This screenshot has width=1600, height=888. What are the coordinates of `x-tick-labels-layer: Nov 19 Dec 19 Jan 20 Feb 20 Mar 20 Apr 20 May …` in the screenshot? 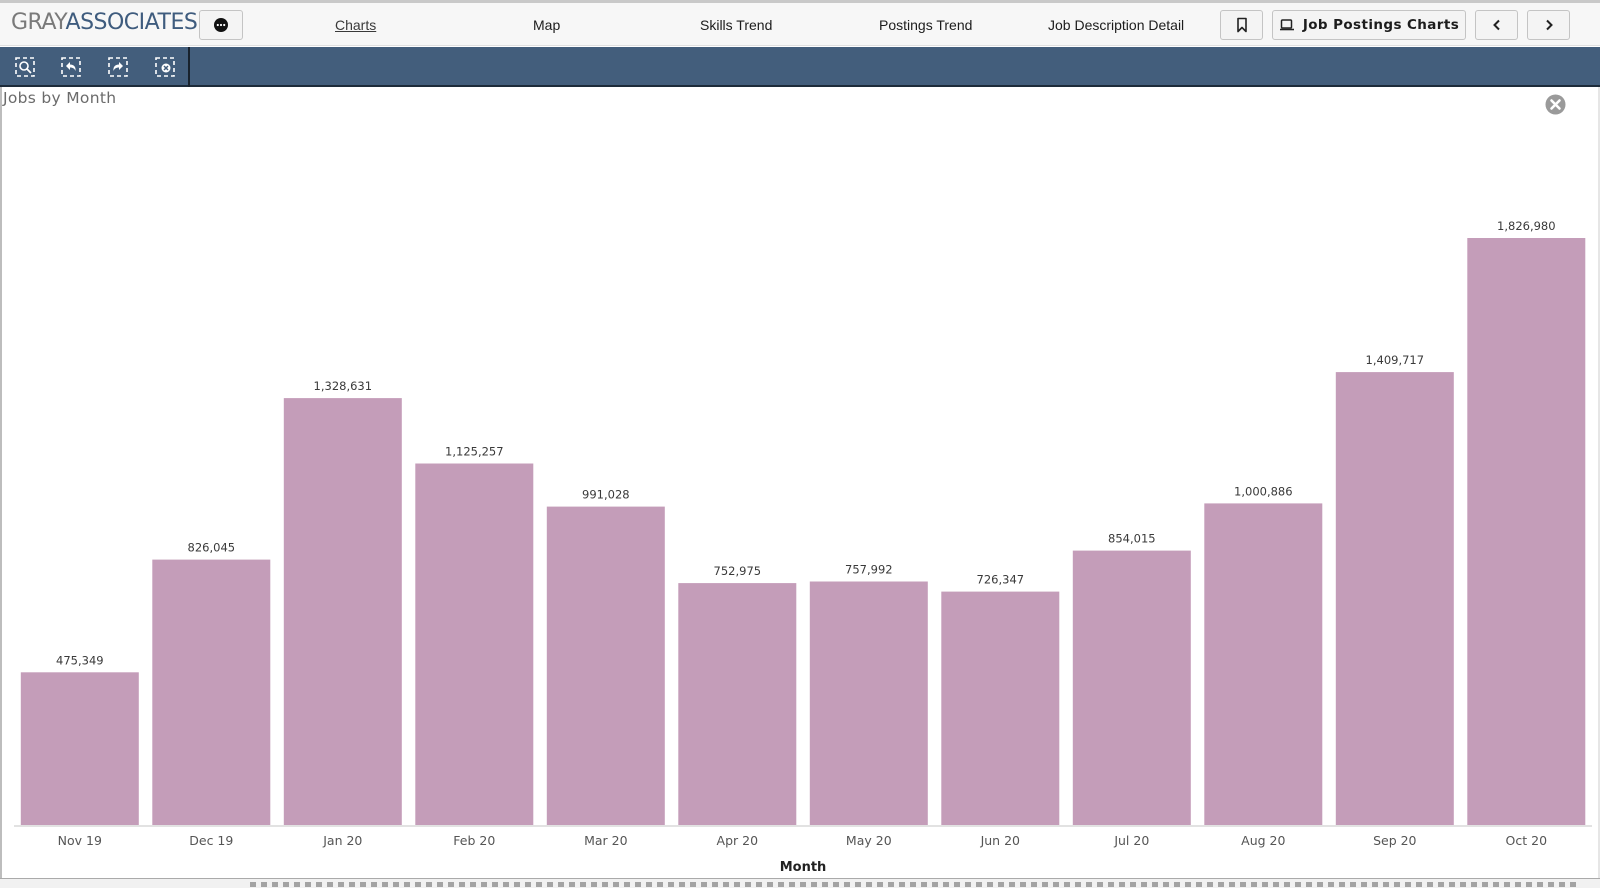 It's located at (802, 840).